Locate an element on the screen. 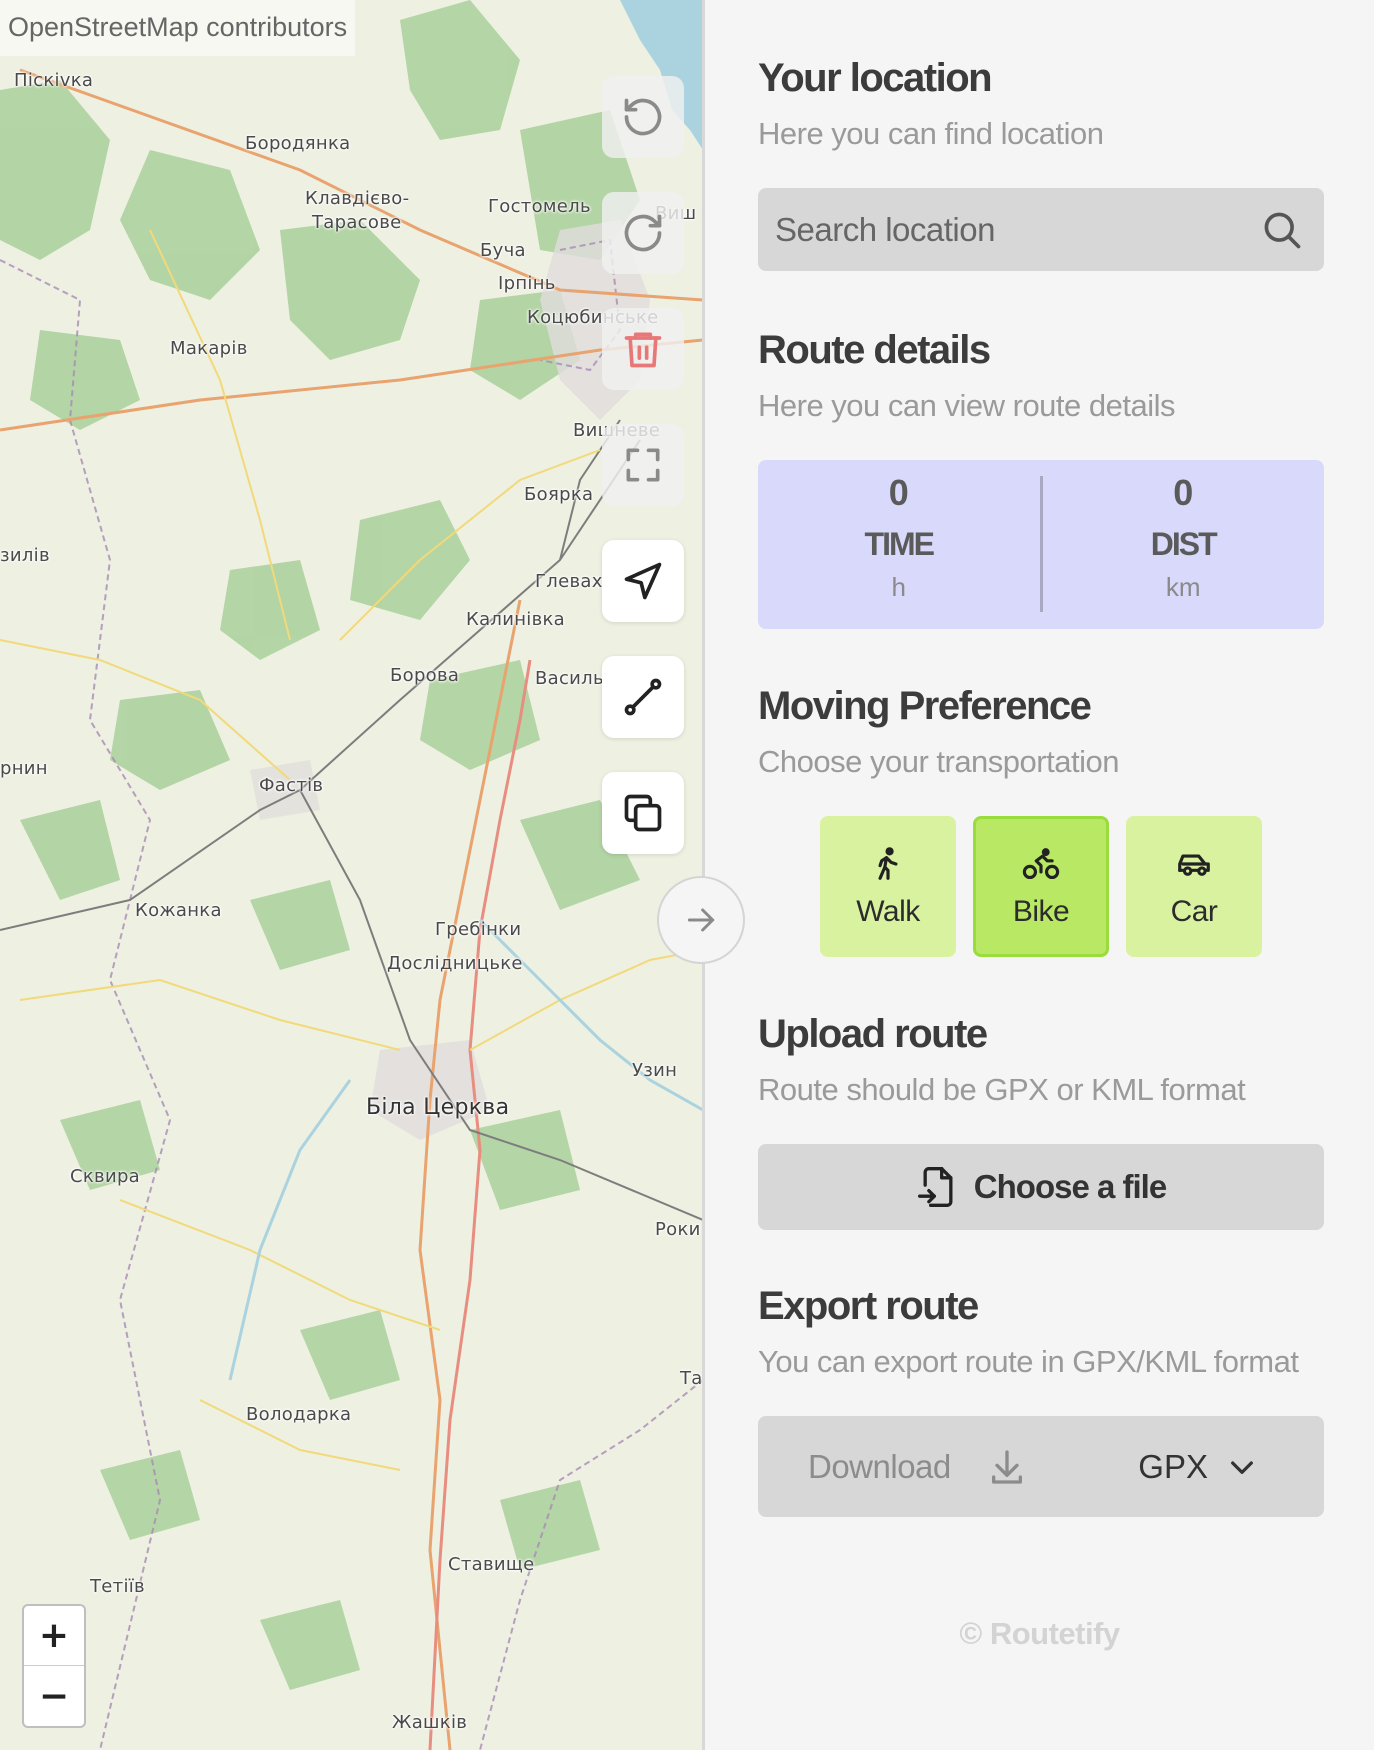  upload-route-title: Upload route is located at coordinates (873, 1034).